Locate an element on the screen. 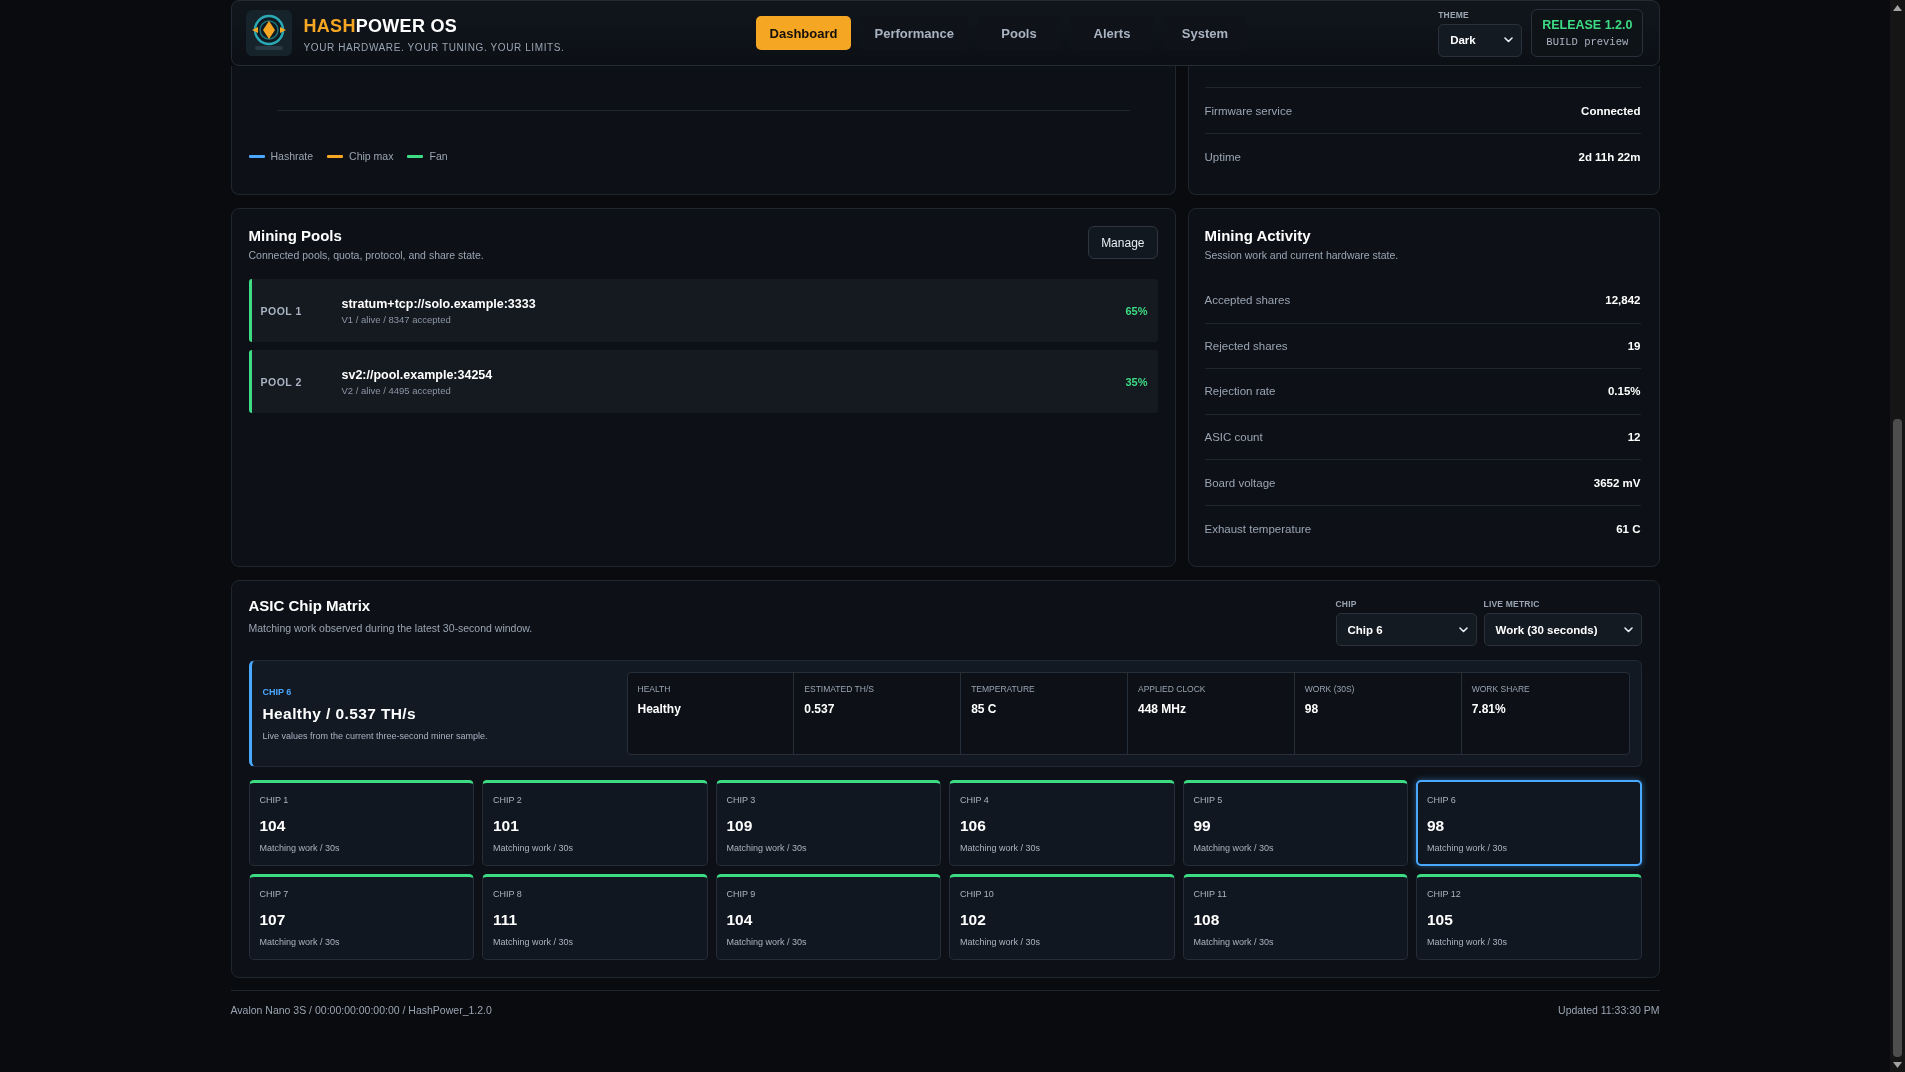  status-value: 2d 11h 22m is located at coordinates (1609, 157).